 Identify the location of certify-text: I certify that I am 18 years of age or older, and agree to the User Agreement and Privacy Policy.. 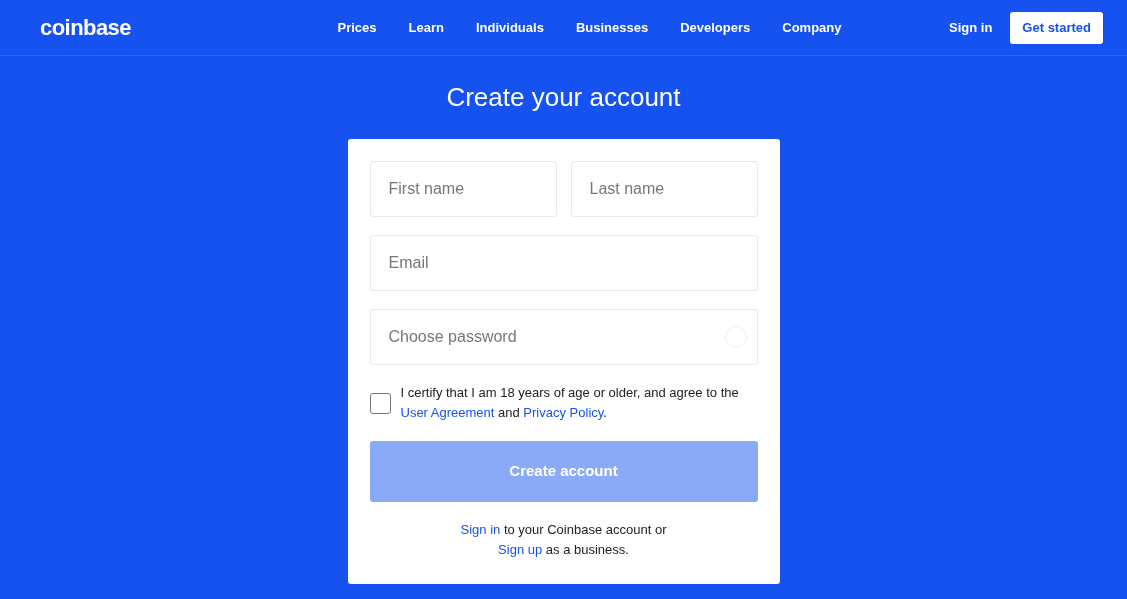
(570, 403).